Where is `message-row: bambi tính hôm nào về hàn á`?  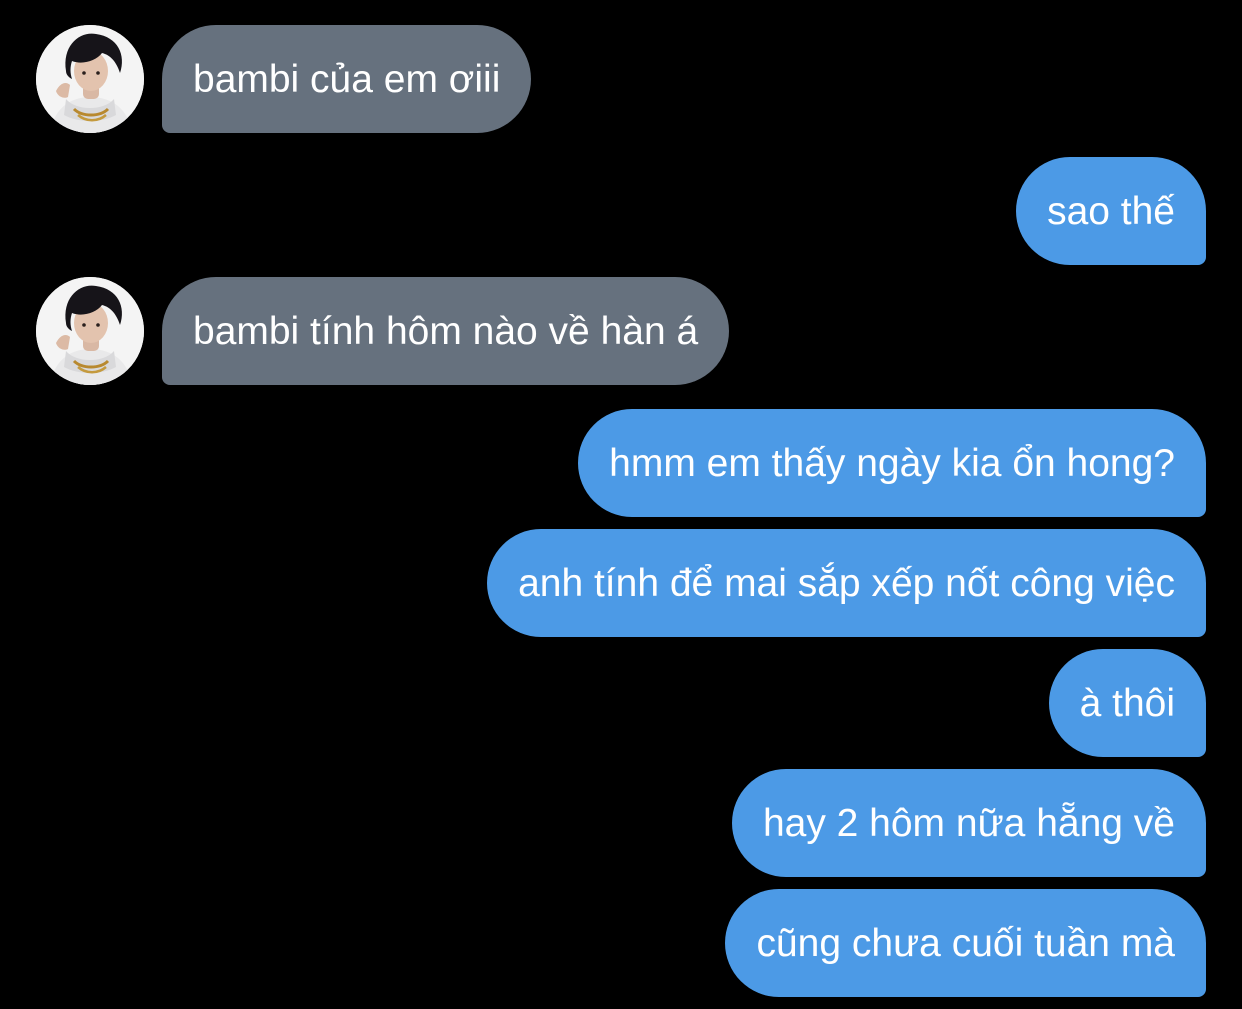 message-row: bambi tính hôm nào về hàn á is located at coordinates (400, 331).